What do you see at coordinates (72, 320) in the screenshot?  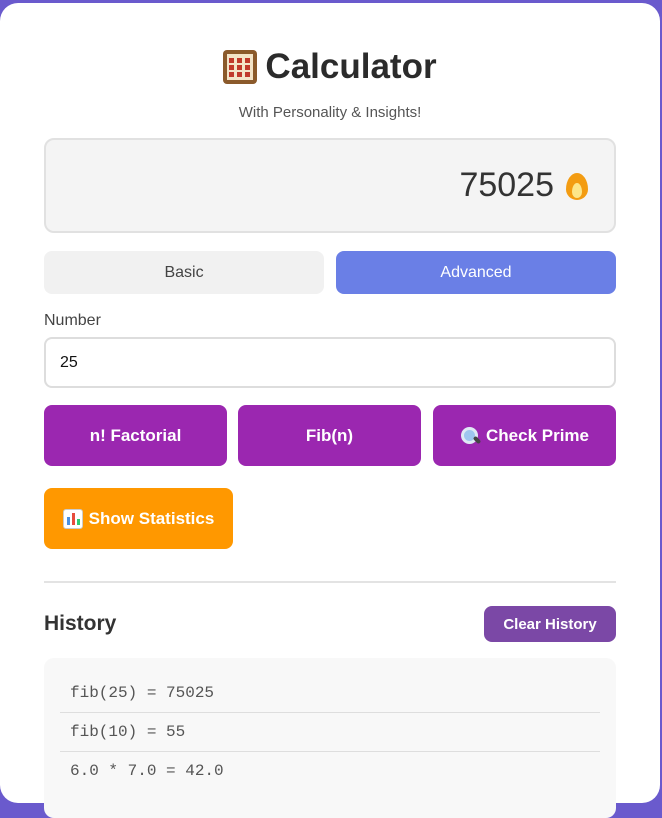 I see `number-label: Number` at bounding box center [72, 320].